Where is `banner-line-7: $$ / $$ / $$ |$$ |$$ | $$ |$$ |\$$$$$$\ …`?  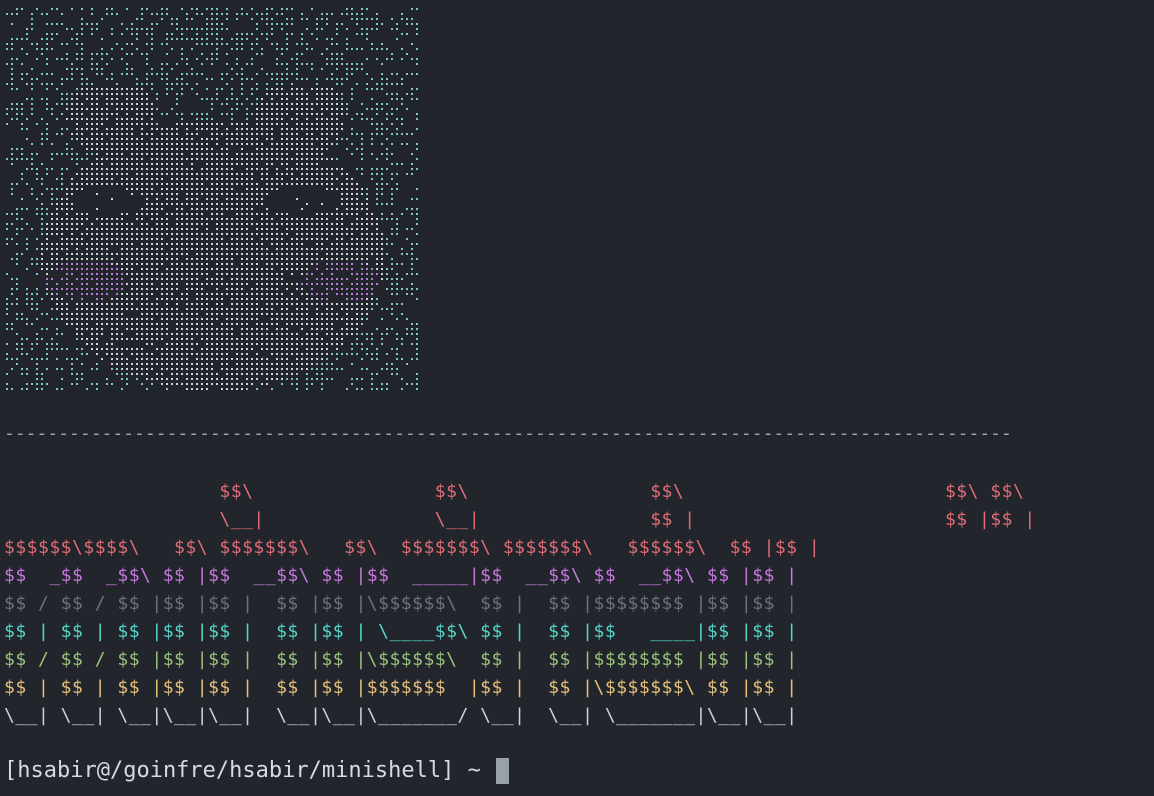 banner-line-7: $$ / $$ / $$ |$$ |$$ | $$ |$$ |\$$$$$$\ … is located at coordinates (401, 659).